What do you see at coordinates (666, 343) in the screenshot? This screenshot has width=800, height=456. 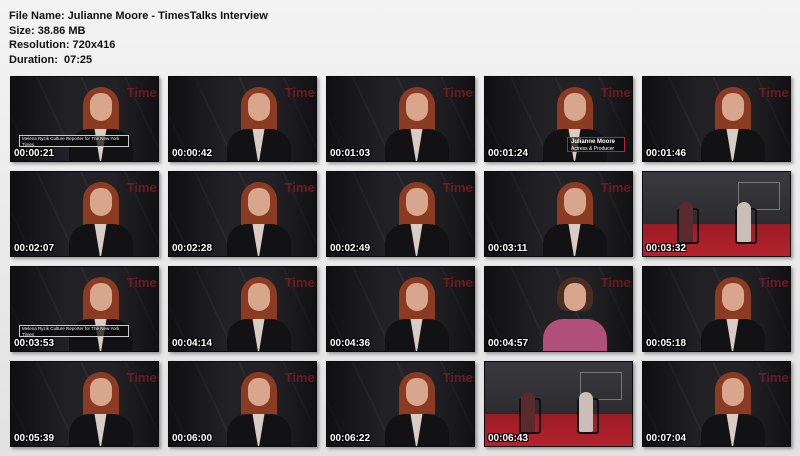 I see `timestamp-label: 00:05:18` at bounding box center [666, 343].